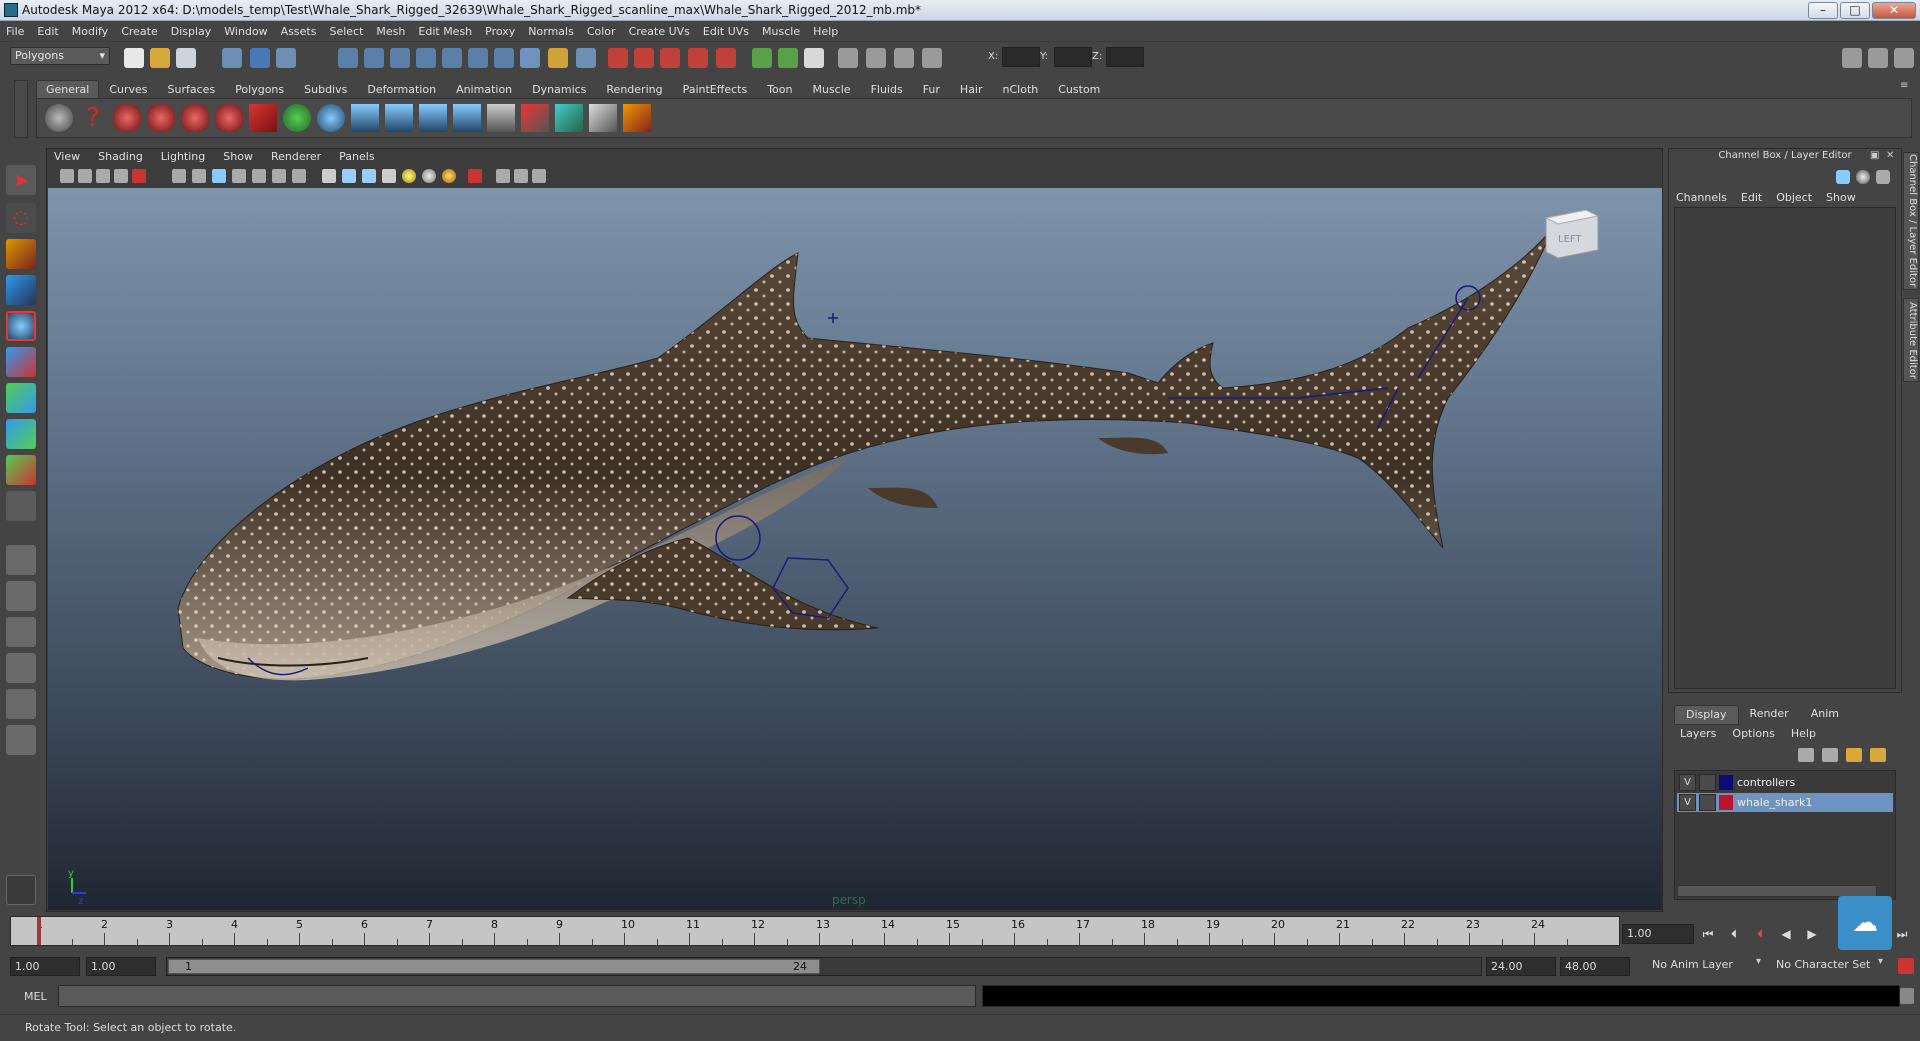 The width and height of the screenshot is (1920, 1041). What do you see at coordinates (21, 632) in the screenshot?
I see `layout-outliner-icon` at bounding box center [21, 632].